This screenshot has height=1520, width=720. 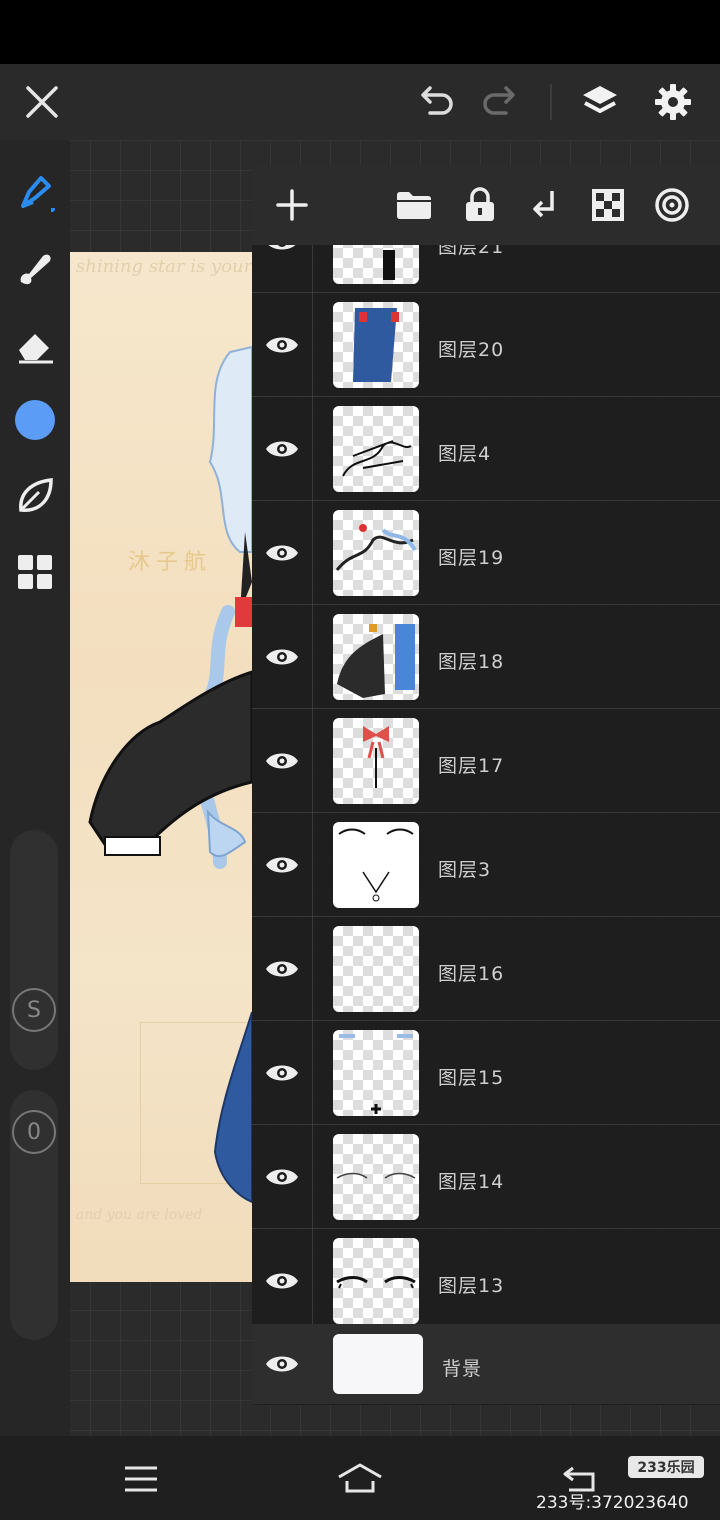 What do you see at coordinates (34, 1215) in the screenshot?
I see `opacity-slider: 0` at bounding box center [34, 1215].